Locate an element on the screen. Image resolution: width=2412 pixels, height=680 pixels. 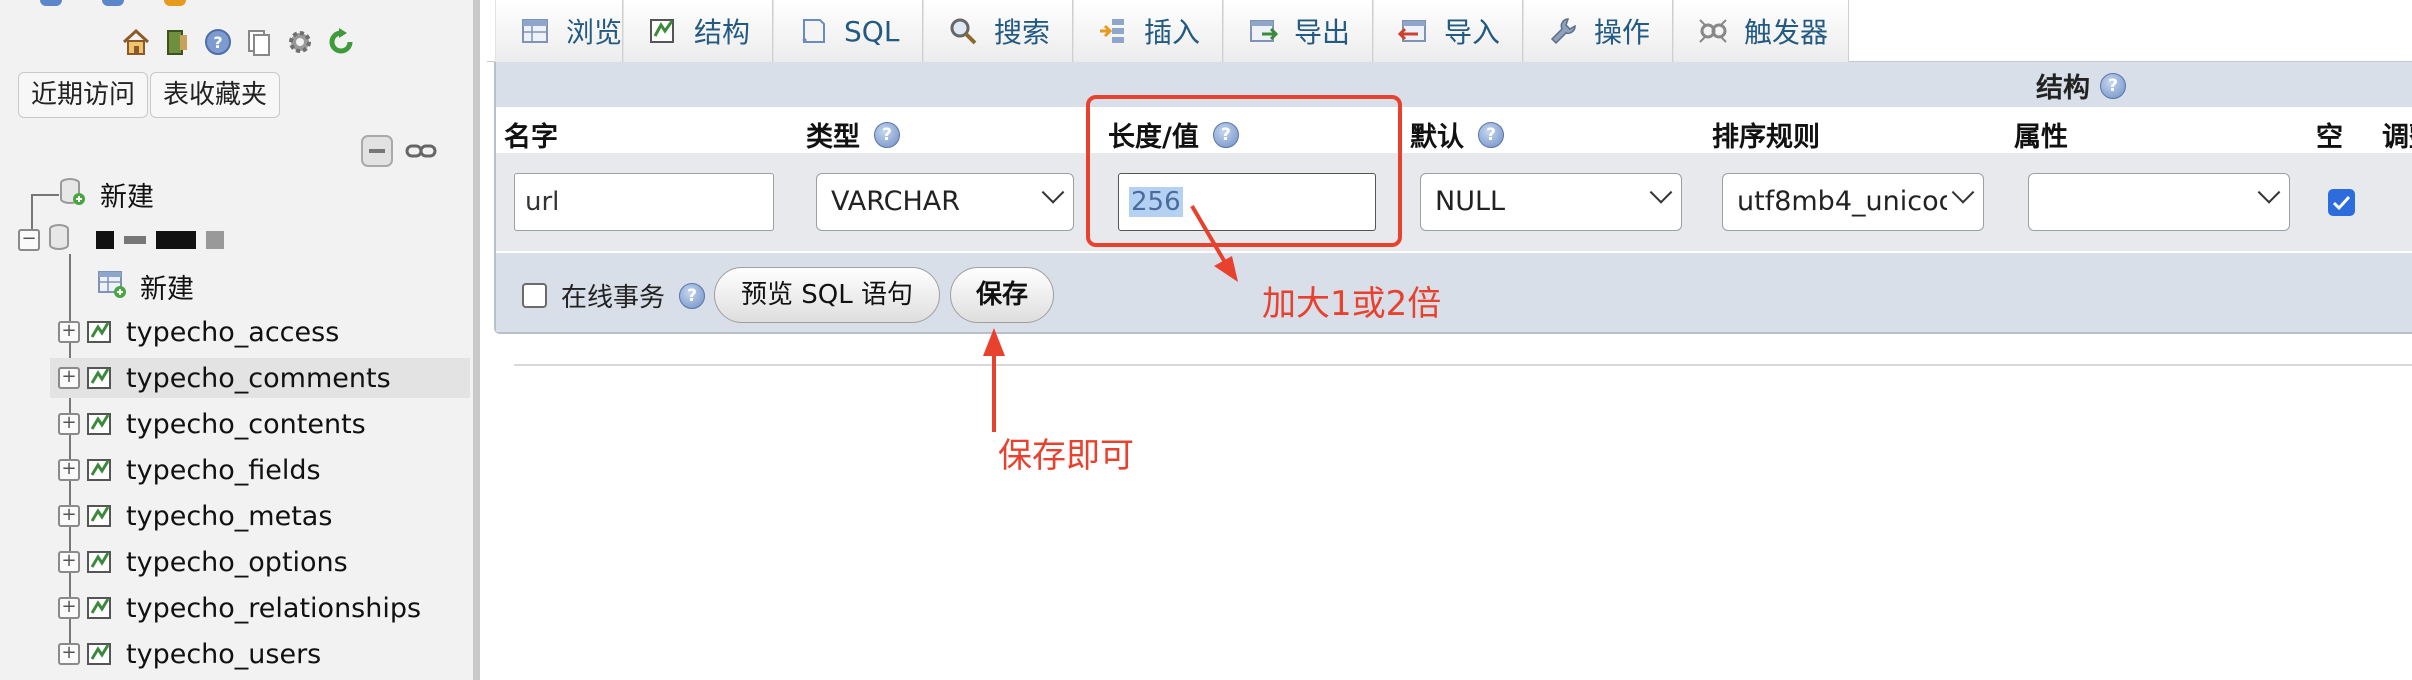
length-arrow is located at coordinates (1214, 243).